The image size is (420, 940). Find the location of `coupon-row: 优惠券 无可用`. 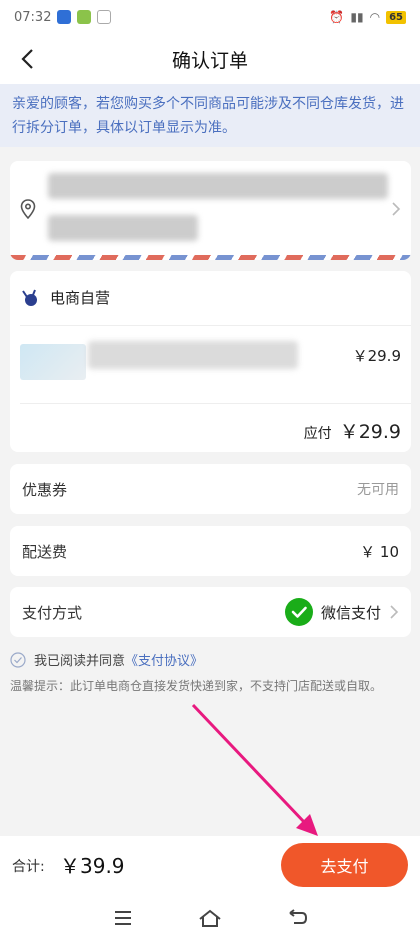

coupon-row: 优惠券 无可用 is located at coordinates (210, 489).